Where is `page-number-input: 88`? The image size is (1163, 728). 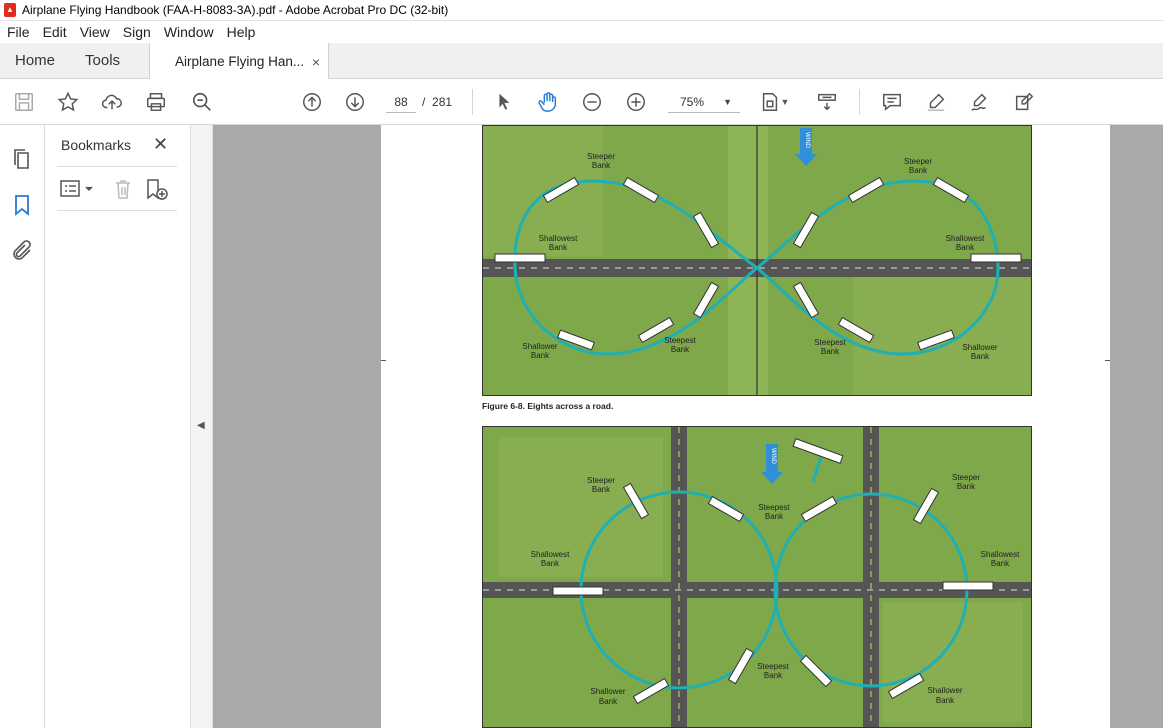
page-number-input: 88 is located at coordinates (401, 102).